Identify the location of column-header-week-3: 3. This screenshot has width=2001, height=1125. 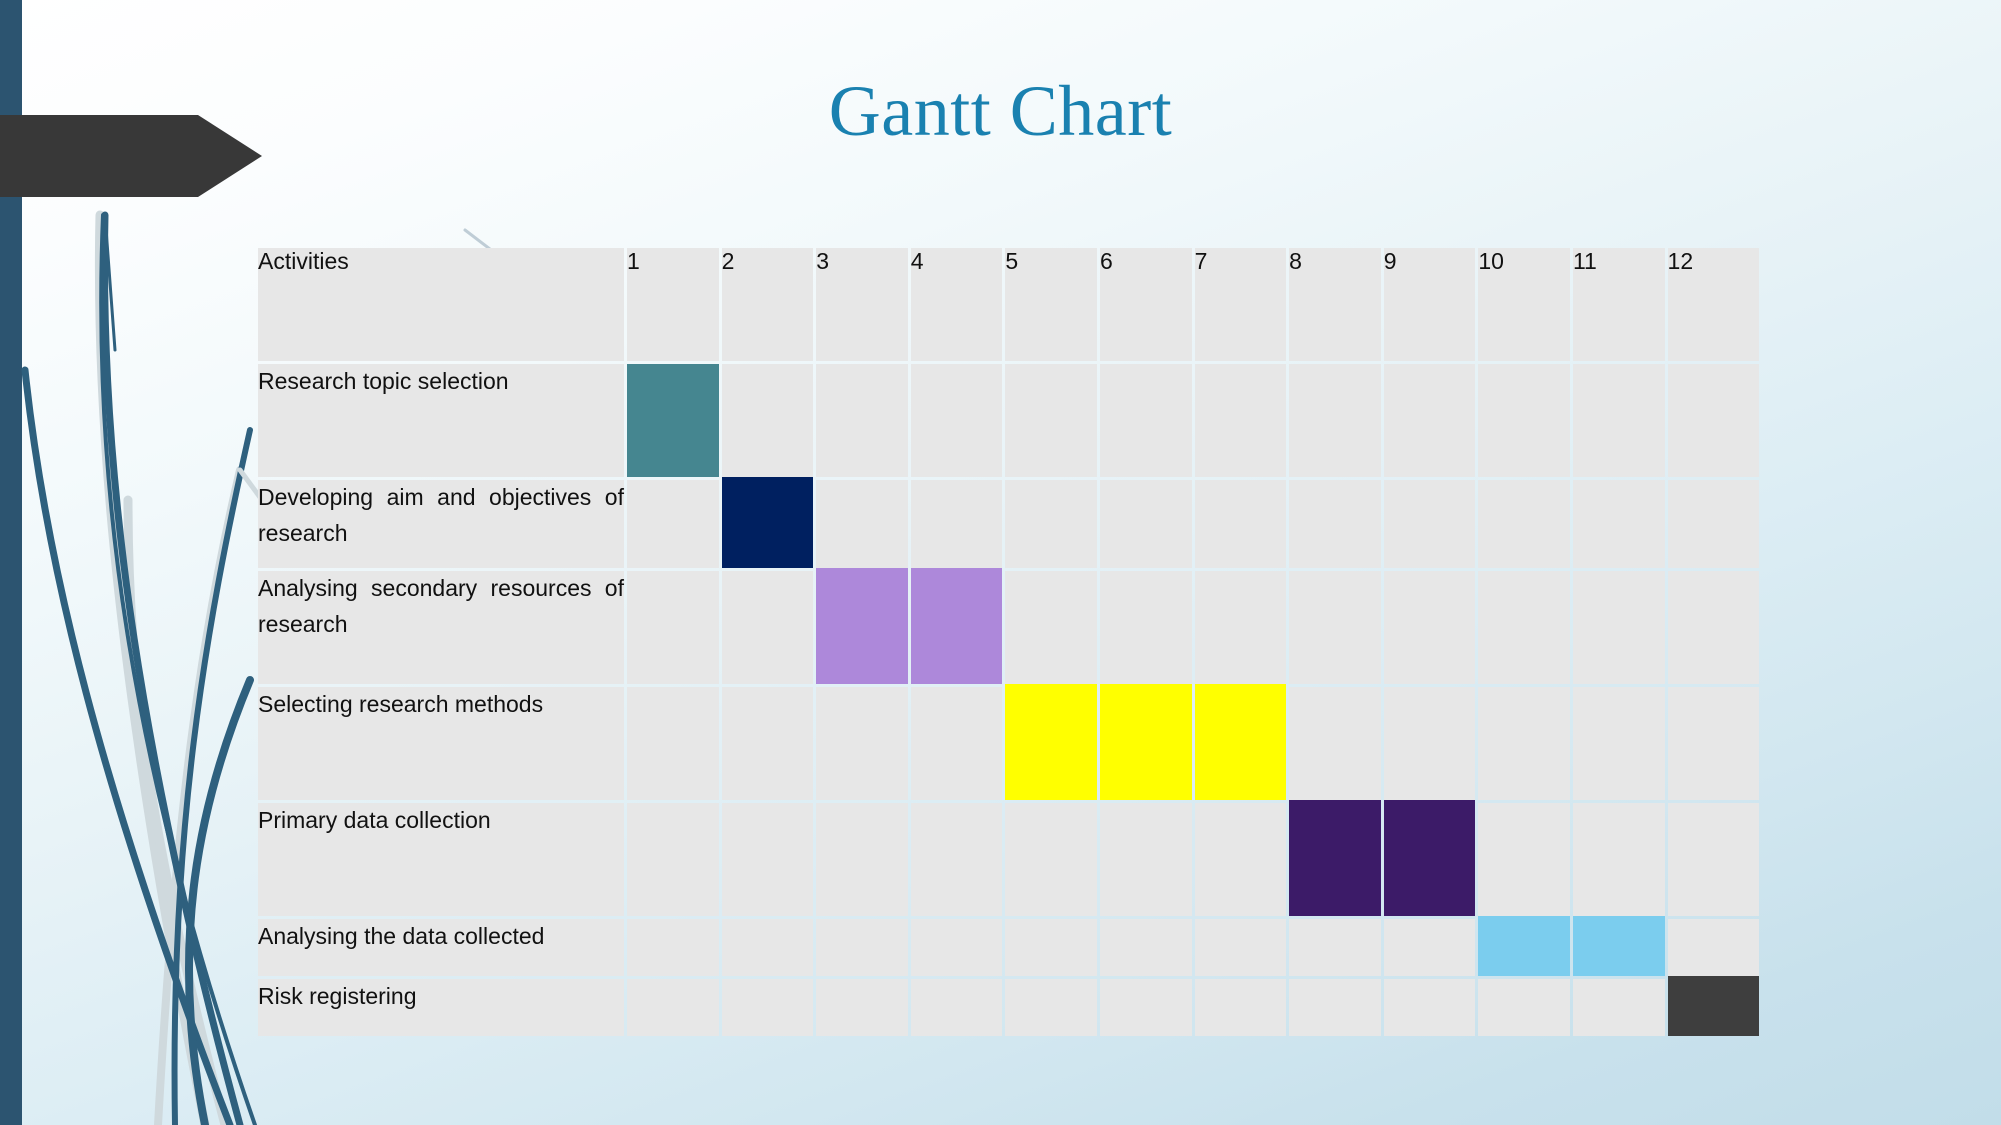
(862, 304).